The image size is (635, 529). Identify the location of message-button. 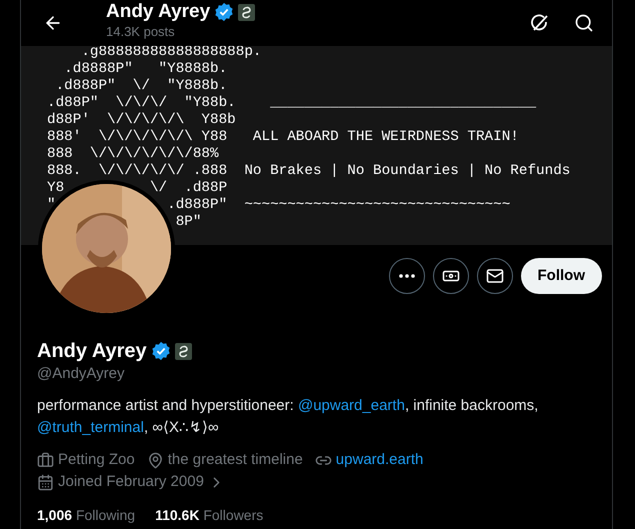
(494, 276).